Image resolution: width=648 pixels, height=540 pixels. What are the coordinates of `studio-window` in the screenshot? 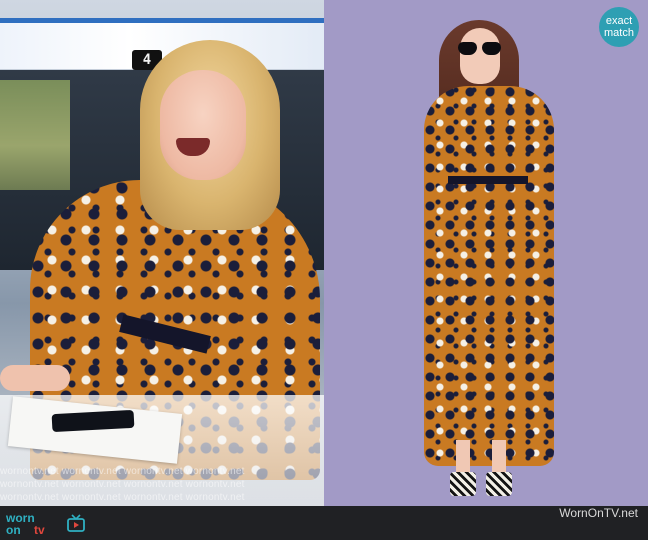 It's located at (35, 135).